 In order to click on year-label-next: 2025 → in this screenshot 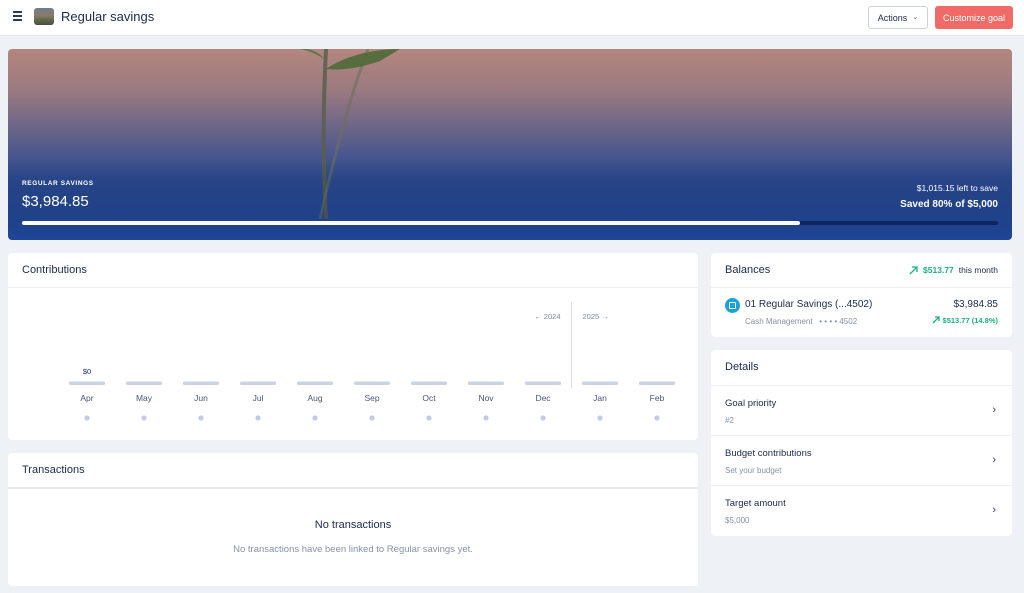, I will do `click(596, 316)`.